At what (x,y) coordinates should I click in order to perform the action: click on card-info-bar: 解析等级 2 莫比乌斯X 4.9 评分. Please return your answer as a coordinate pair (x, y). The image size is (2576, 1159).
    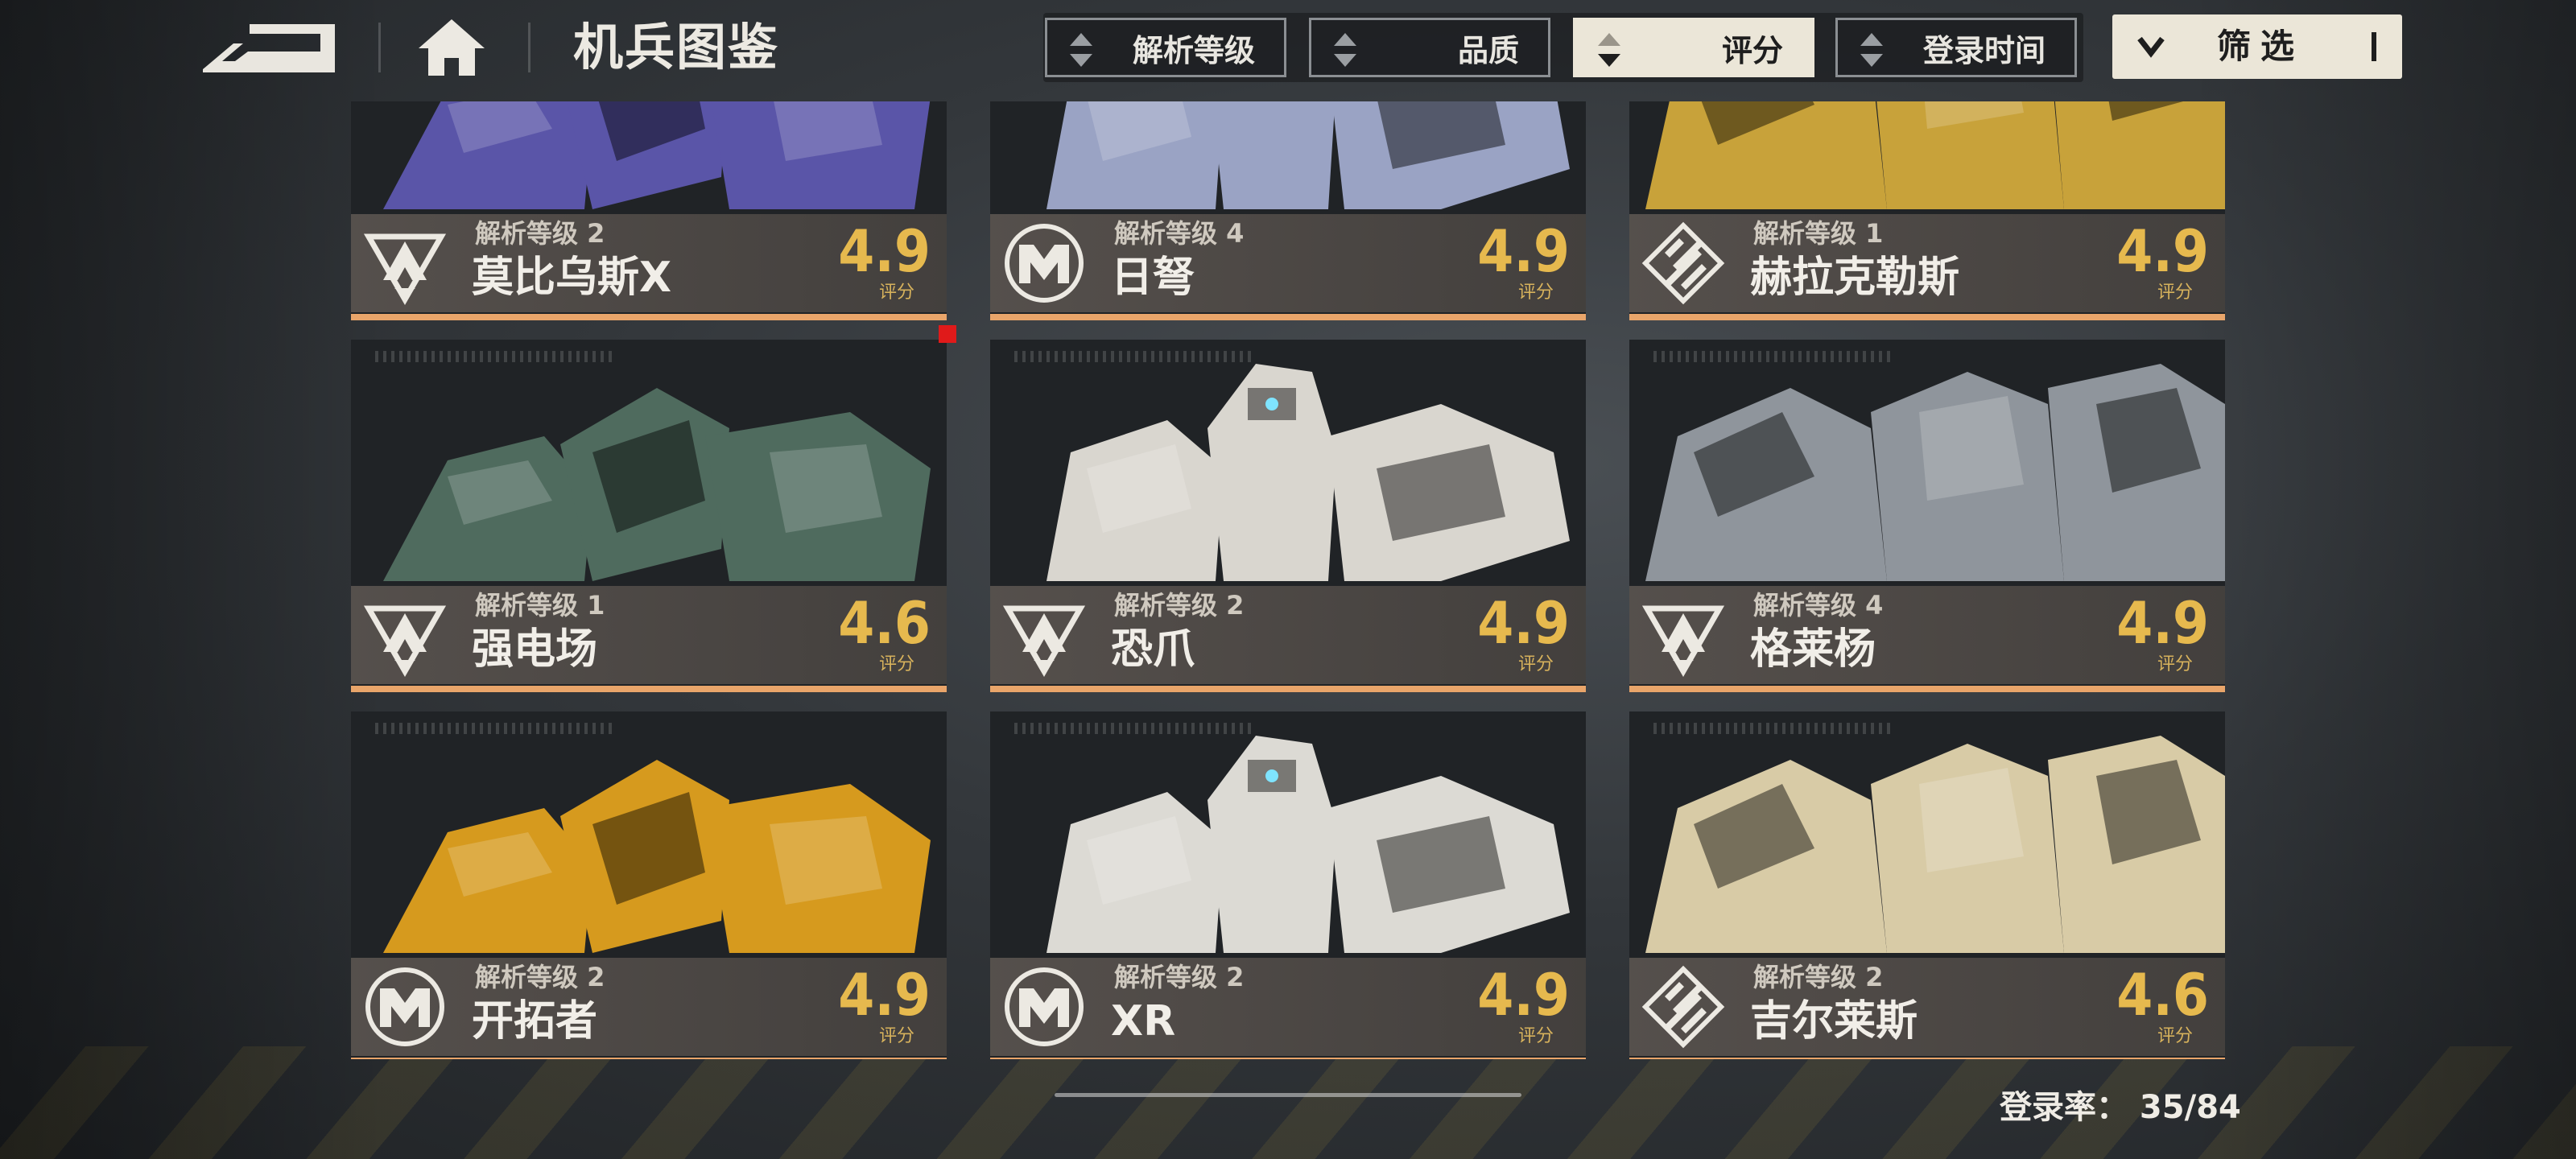
    Looking at the image, I should click on (649, 263).